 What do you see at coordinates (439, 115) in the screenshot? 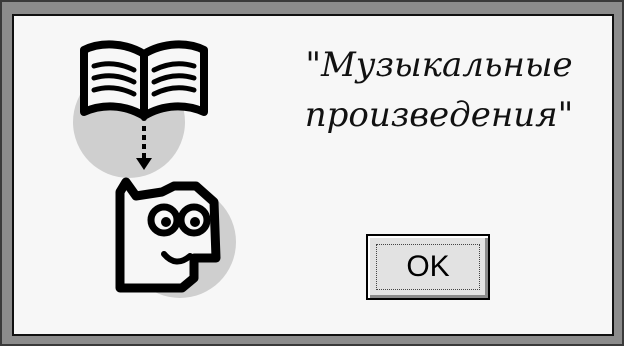
I see `title-line-2: произведения"` at bounding box center [439, 115].